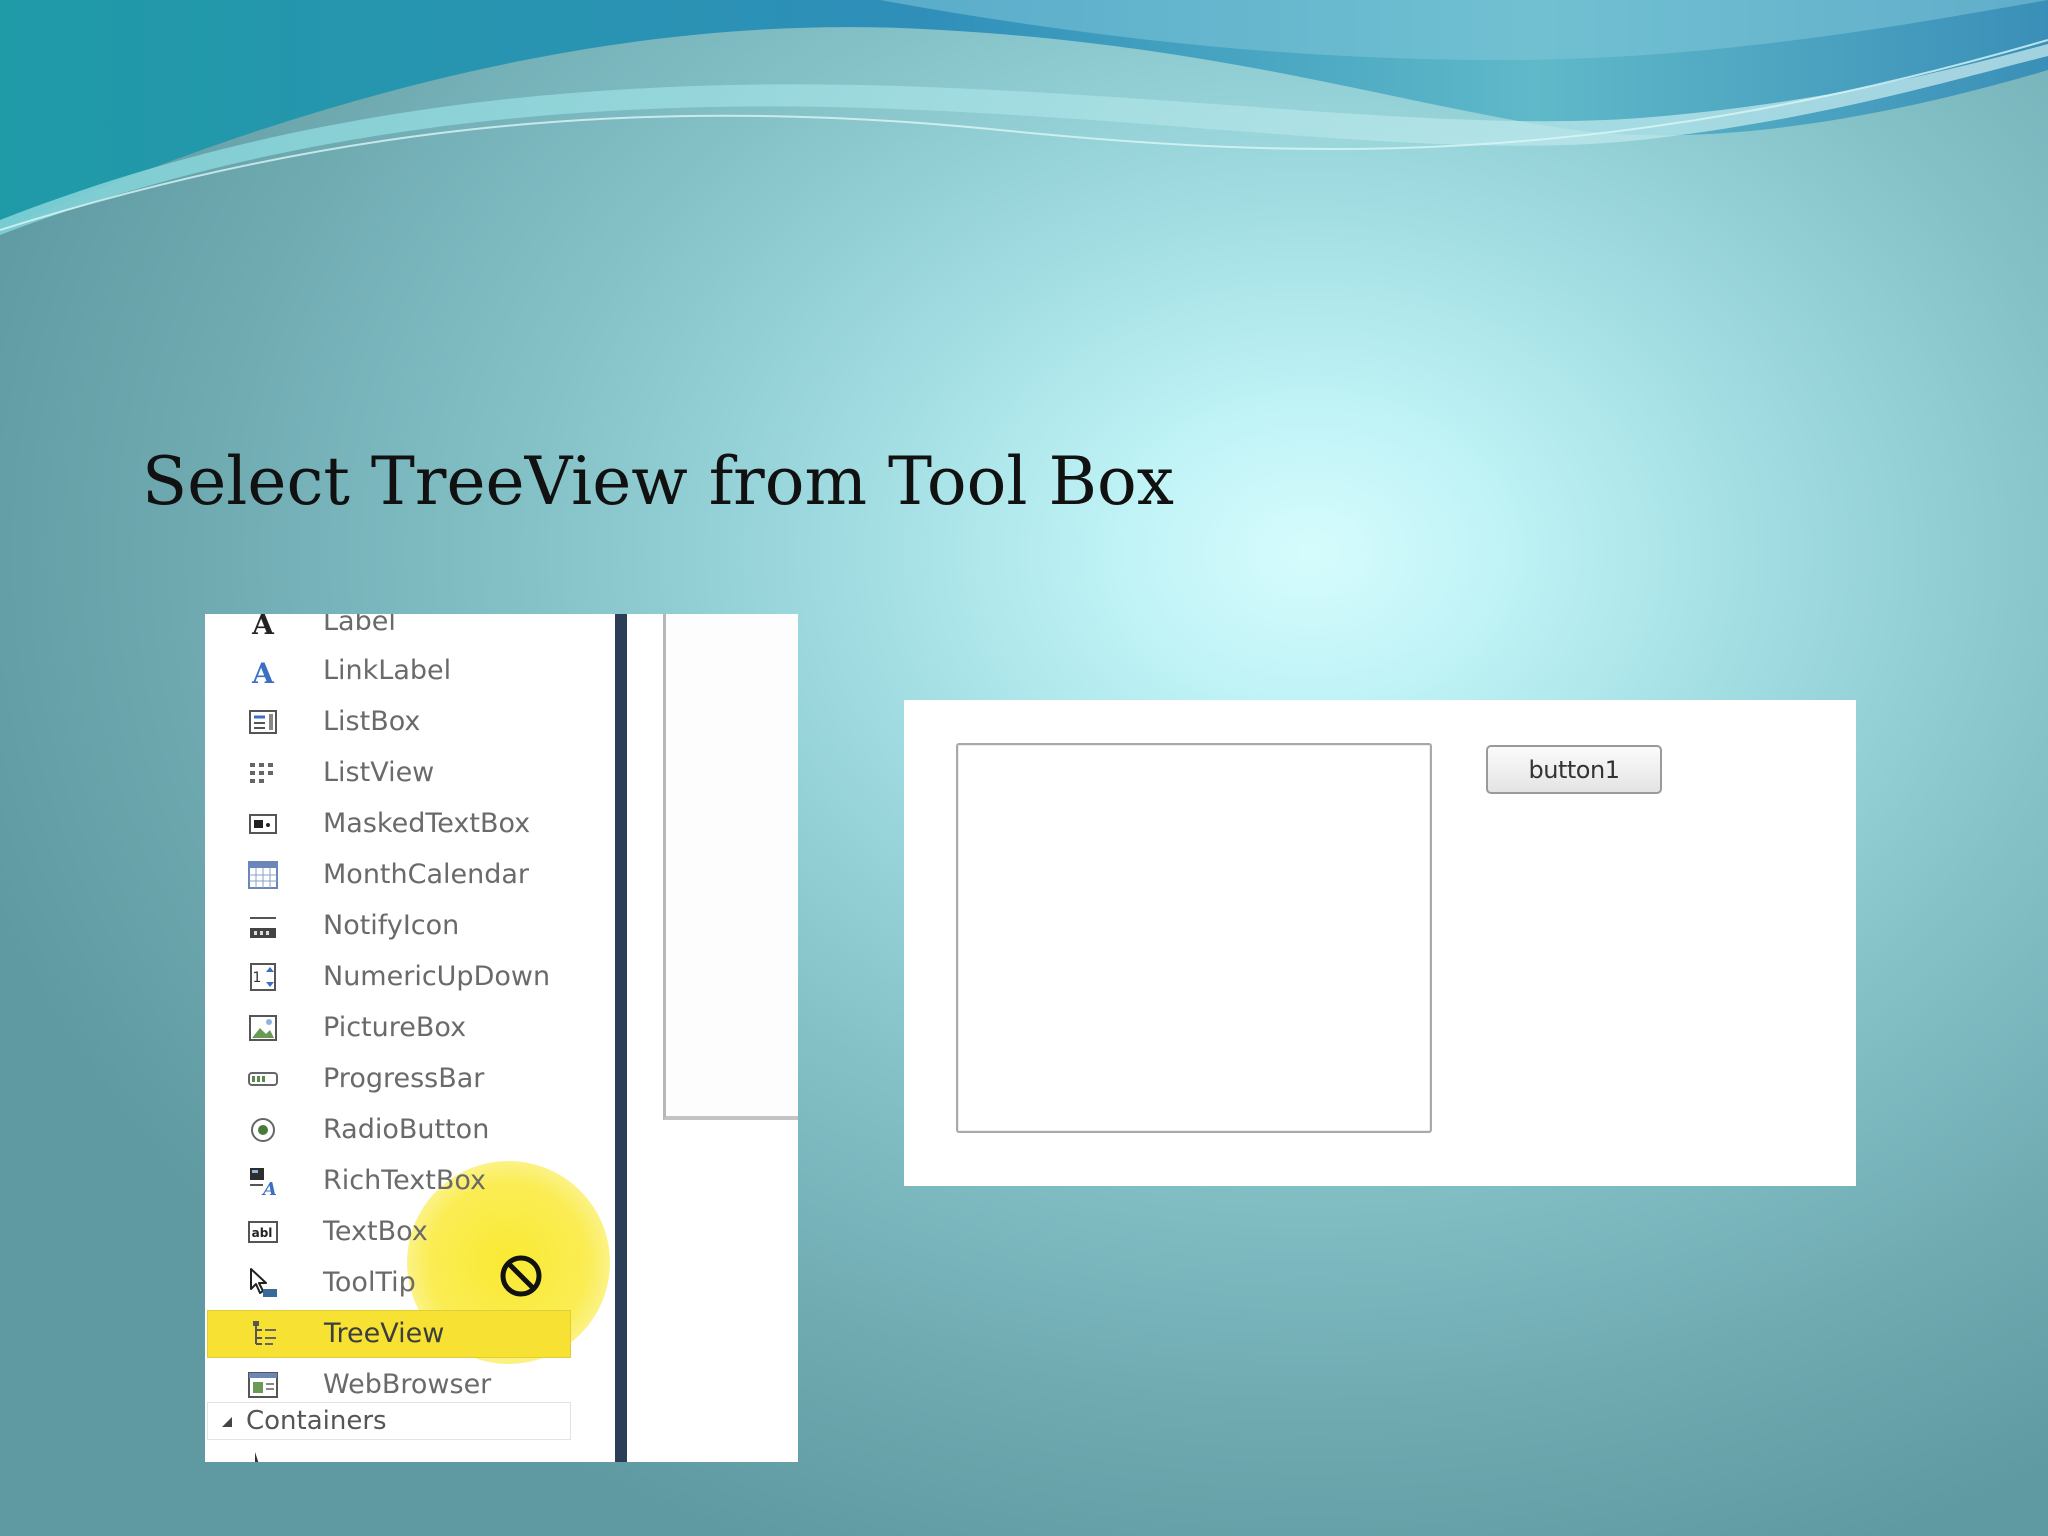 The width and height of the screenshot is (2048, 1536). What do you see at coordinates (263, 722) in the screenshot?
I see `listbox-icon` at bounding box center [263, 722].